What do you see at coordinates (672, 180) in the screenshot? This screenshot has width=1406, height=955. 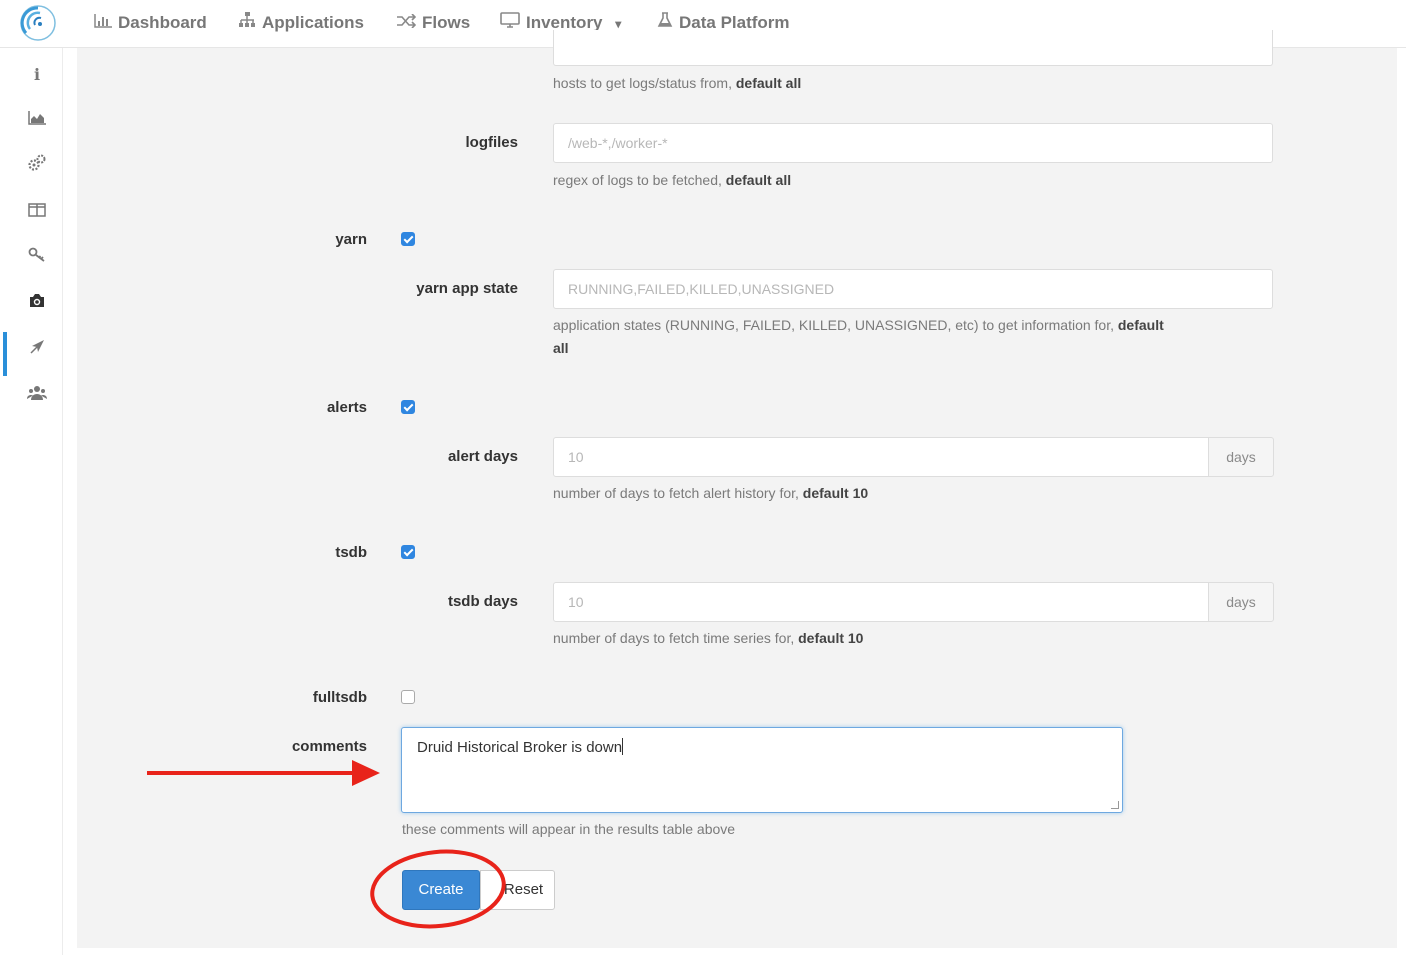 I see `logfiles-help: regex of logs to be fetched, default all` at bounding box center [672, 180].